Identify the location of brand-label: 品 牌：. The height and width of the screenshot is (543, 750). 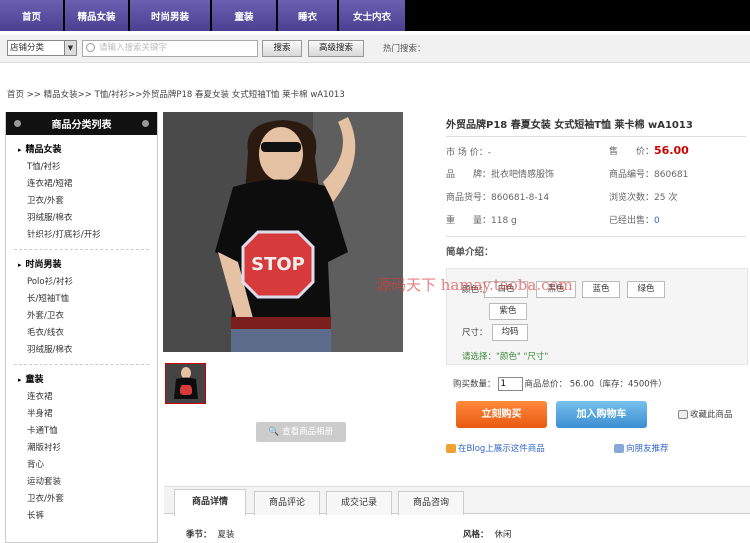
(469, 175).